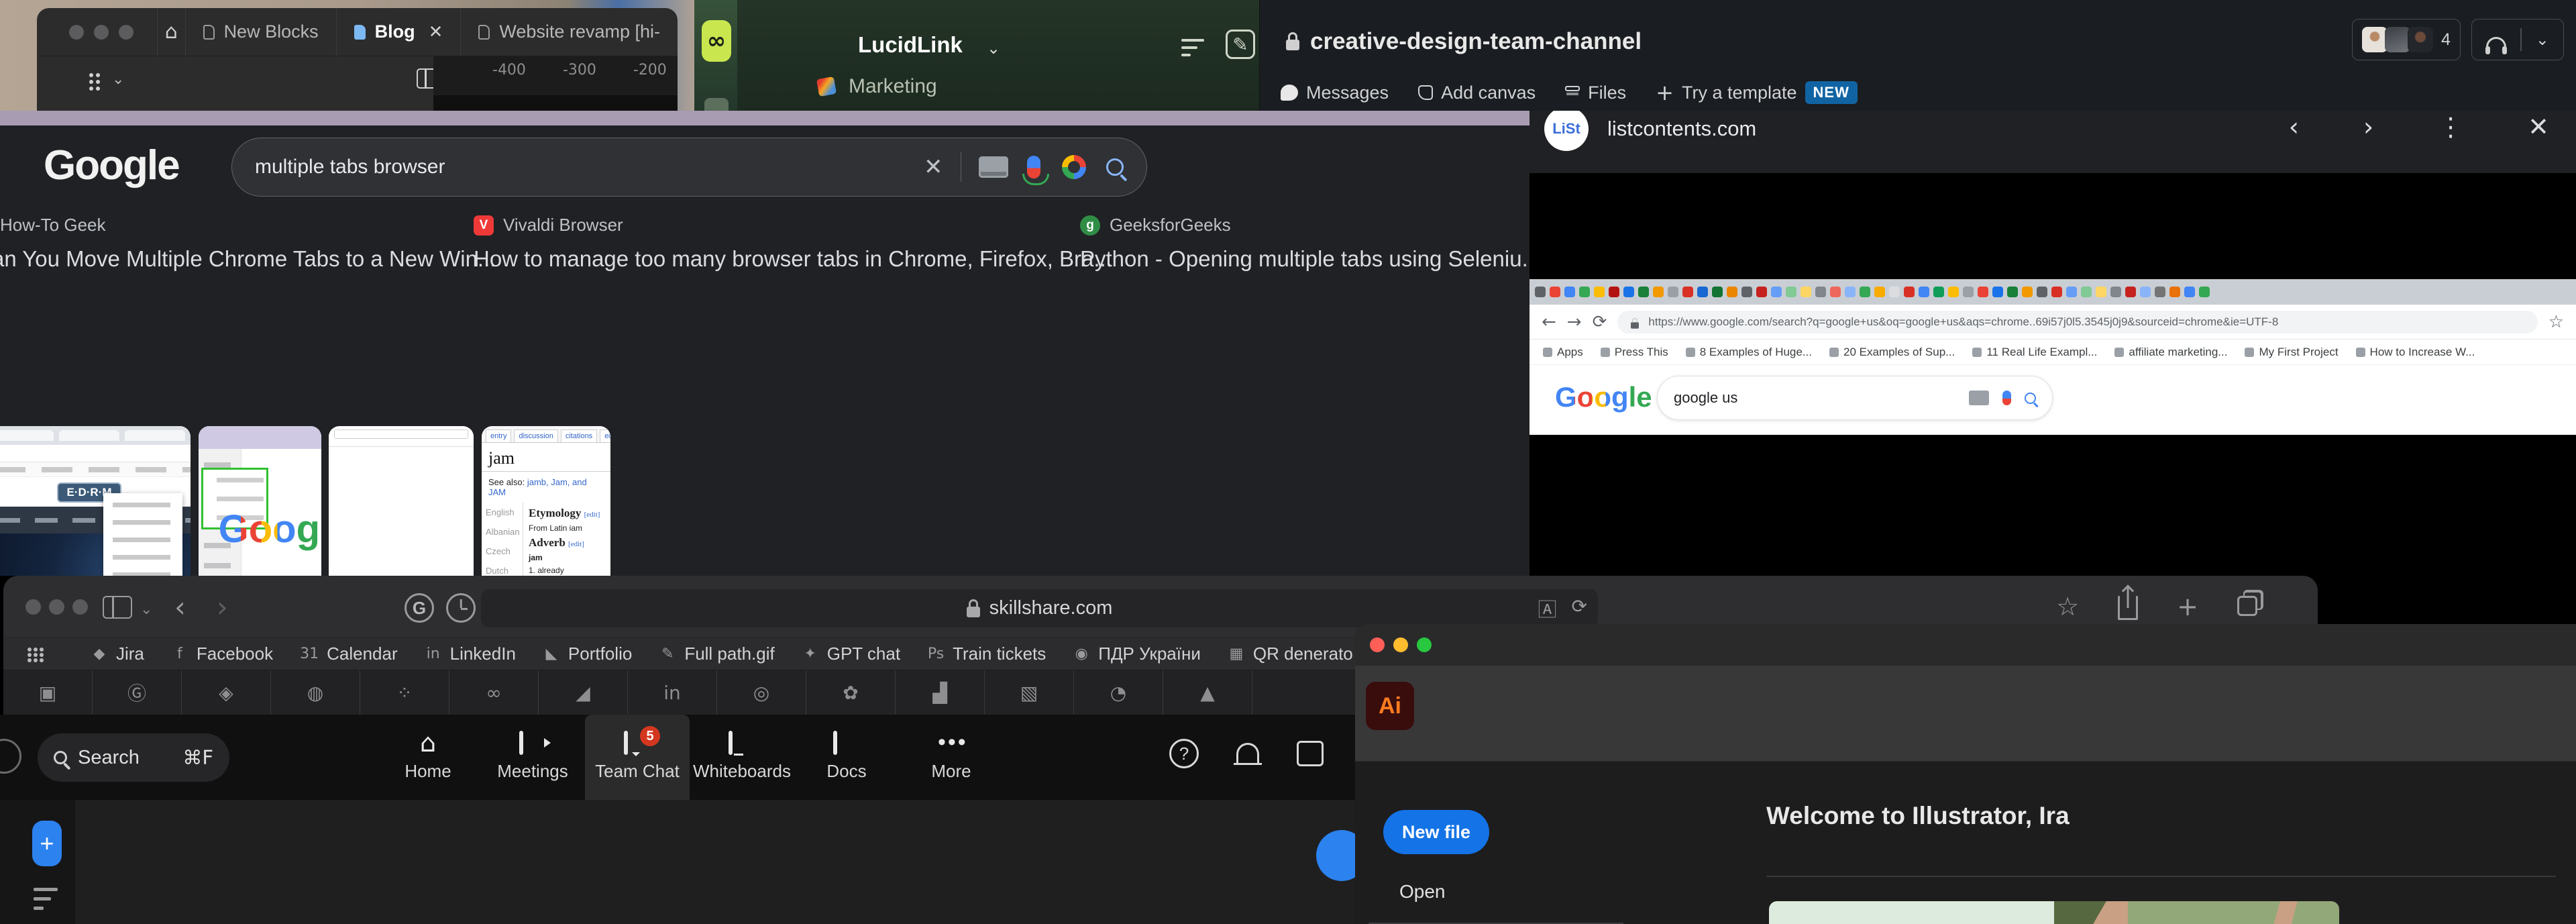 The height and width of the screenshot is (924, 2576). What do you see at coordinates (940, 692) in the screenshot?
I see `stocks-tab-icon: ▟` at bounding box center [940, 692].